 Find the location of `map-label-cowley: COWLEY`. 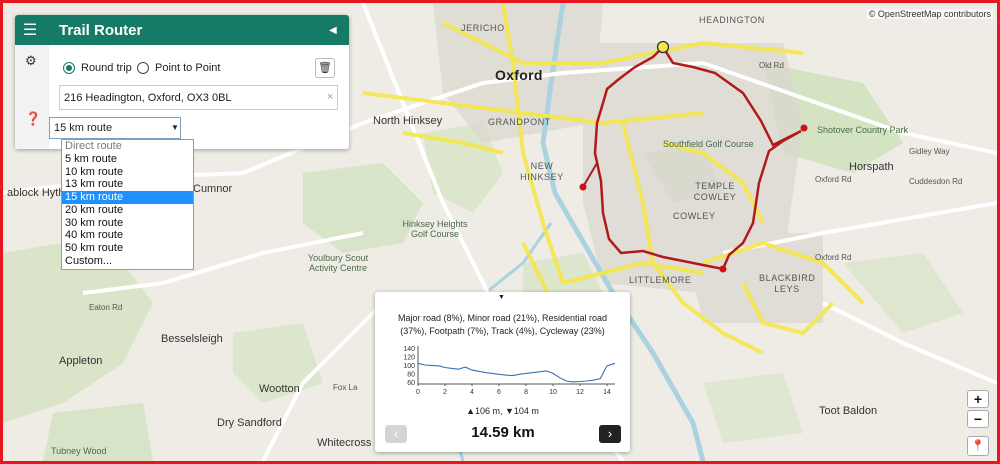

map-label-cowley: COWLEY is located at coordinates (694, 216).